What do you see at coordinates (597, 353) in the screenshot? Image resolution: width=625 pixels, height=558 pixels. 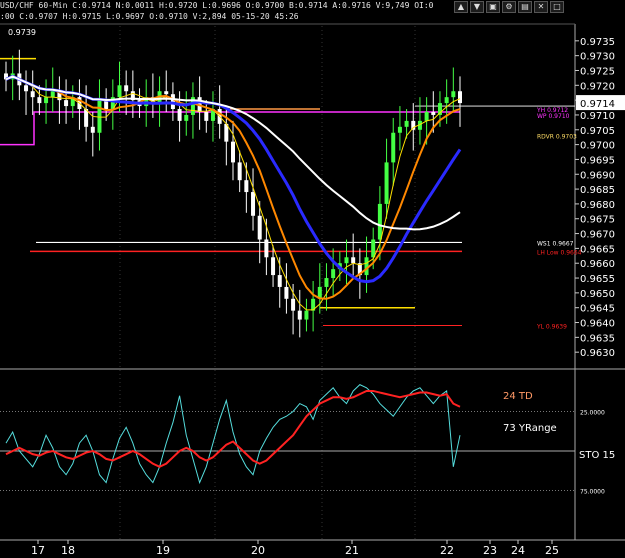 I see `y-tick-label: 0.9630` at bounding box center [597, 353].